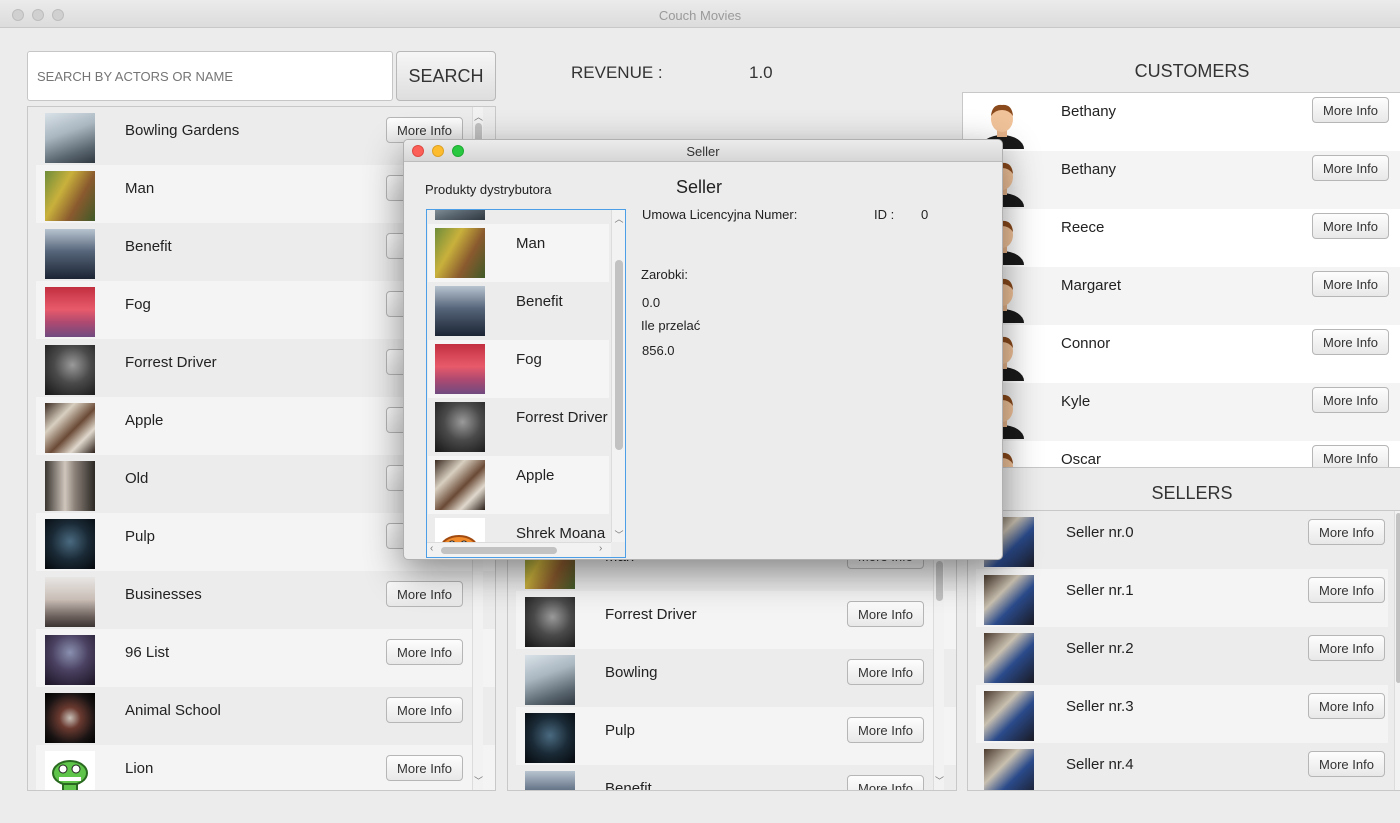 The height and width of the screenshot is (823, 1400). What do you see at coordinates (171, 362) in the screenshot?
I see `movie-title: Forrest Driver` at bounding box center [171, 362].